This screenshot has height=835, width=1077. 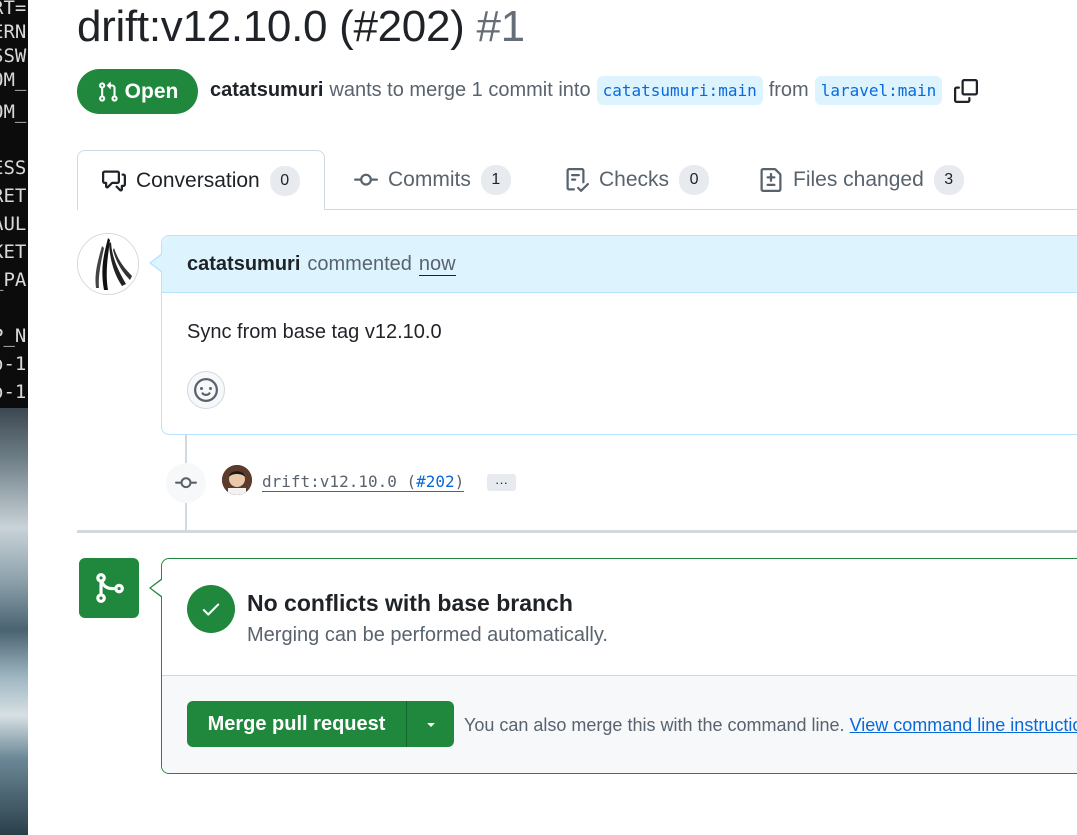 What do you see at coordinates (13, 336) in the screenshot?
I see `terminal-line: P_N` at bounding box center [13, 336].